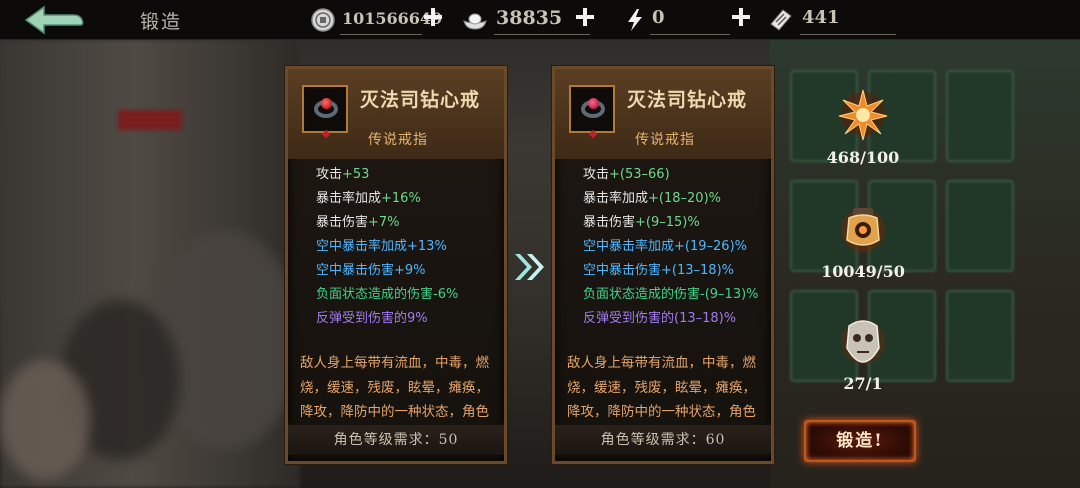 This screenshot has width=1080, height=488. I want to click on stat-row: 反弹受到伤害的(13–18)%, so click(660, 318).